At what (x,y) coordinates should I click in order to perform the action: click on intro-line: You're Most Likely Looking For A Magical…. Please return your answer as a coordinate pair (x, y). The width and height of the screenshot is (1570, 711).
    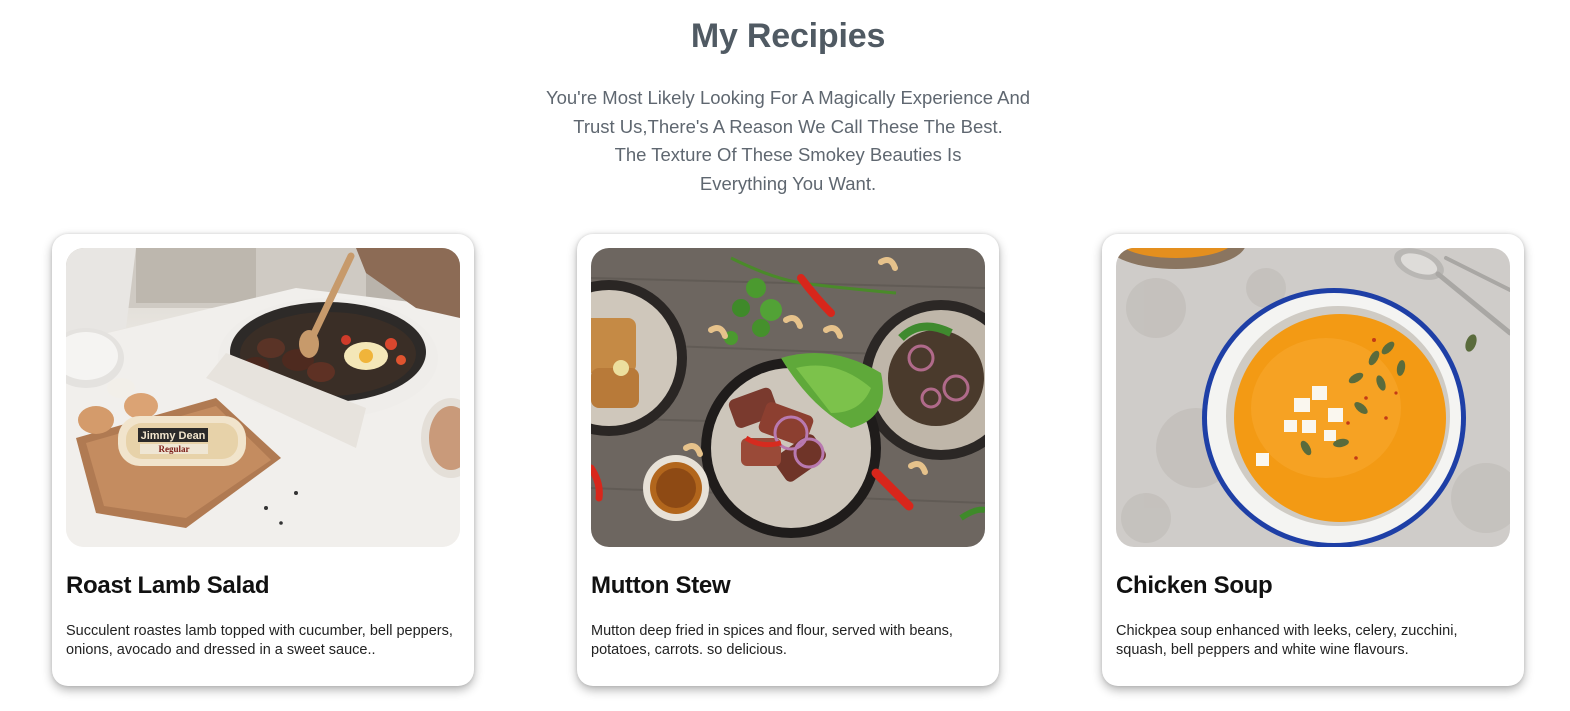
    Looking at the image, I should click on (788, 97).